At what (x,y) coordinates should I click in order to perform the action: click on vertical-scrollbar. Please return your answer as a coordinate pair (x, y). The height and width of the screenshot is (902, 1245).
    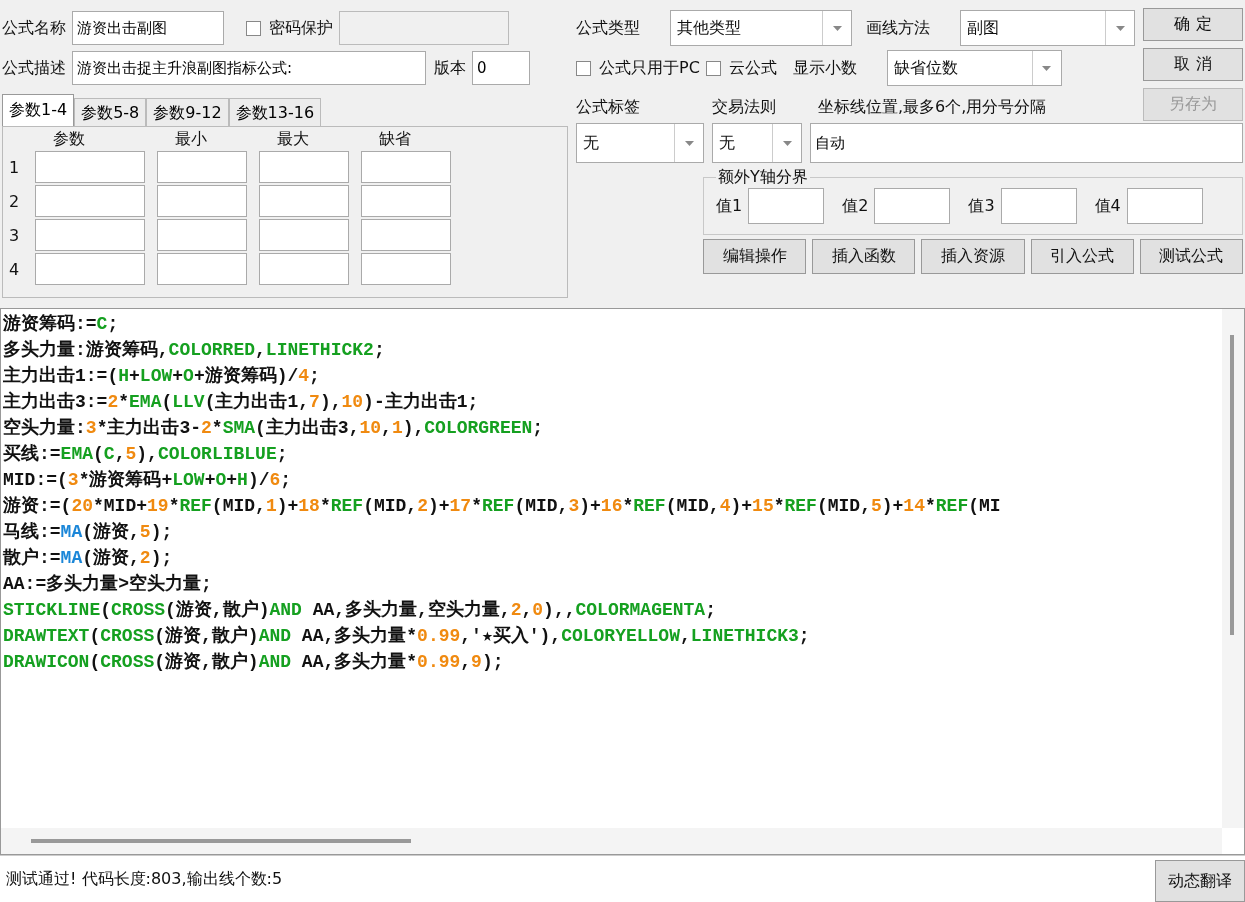
    Looking at the image, I should click on (1233, 568).